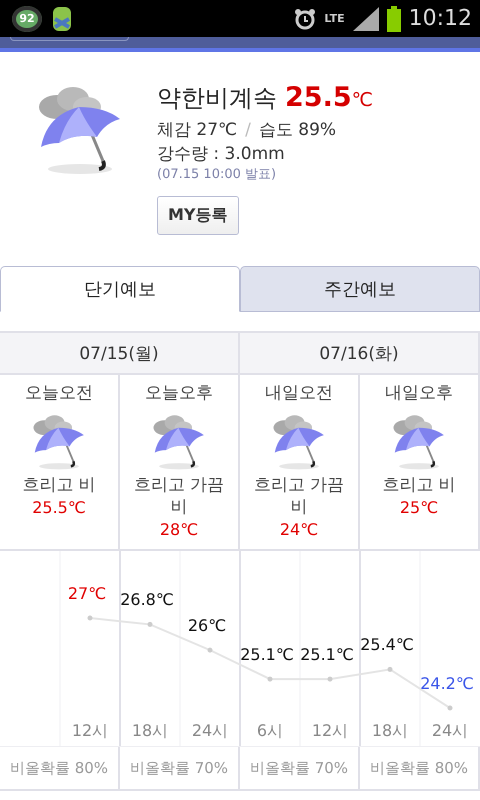 The height and width of the screenshot is (800, 480). Describe the element at coordinates (27, 19) in the screenshot. I see `notification-badge: 92` at that location.